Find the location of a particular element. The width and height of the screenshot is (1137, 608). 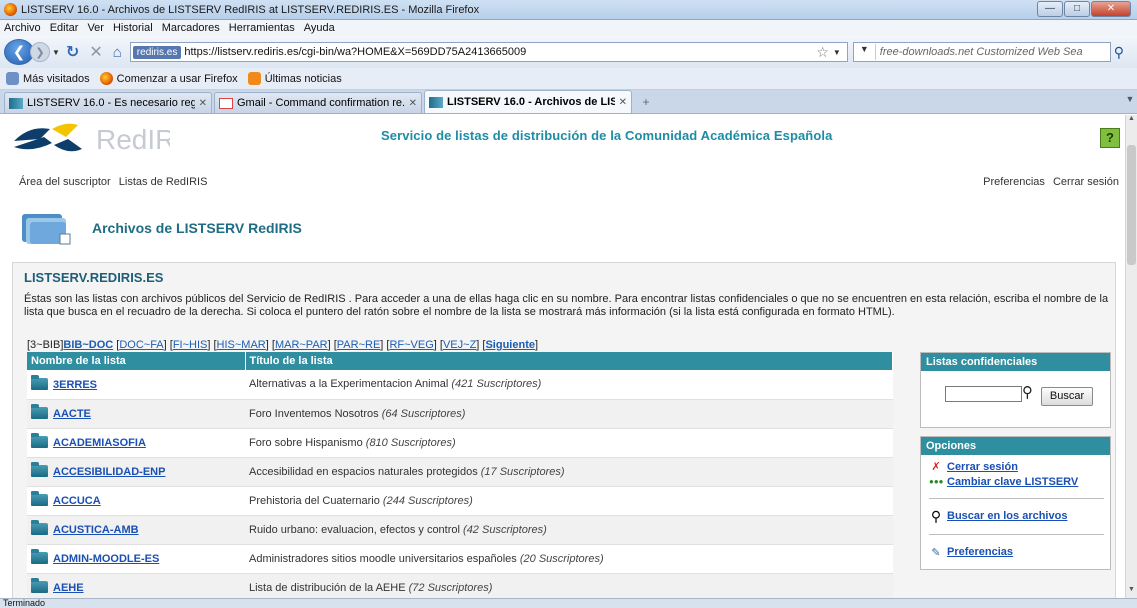

option-link: Preferencias is located at coordinates (980, 552).